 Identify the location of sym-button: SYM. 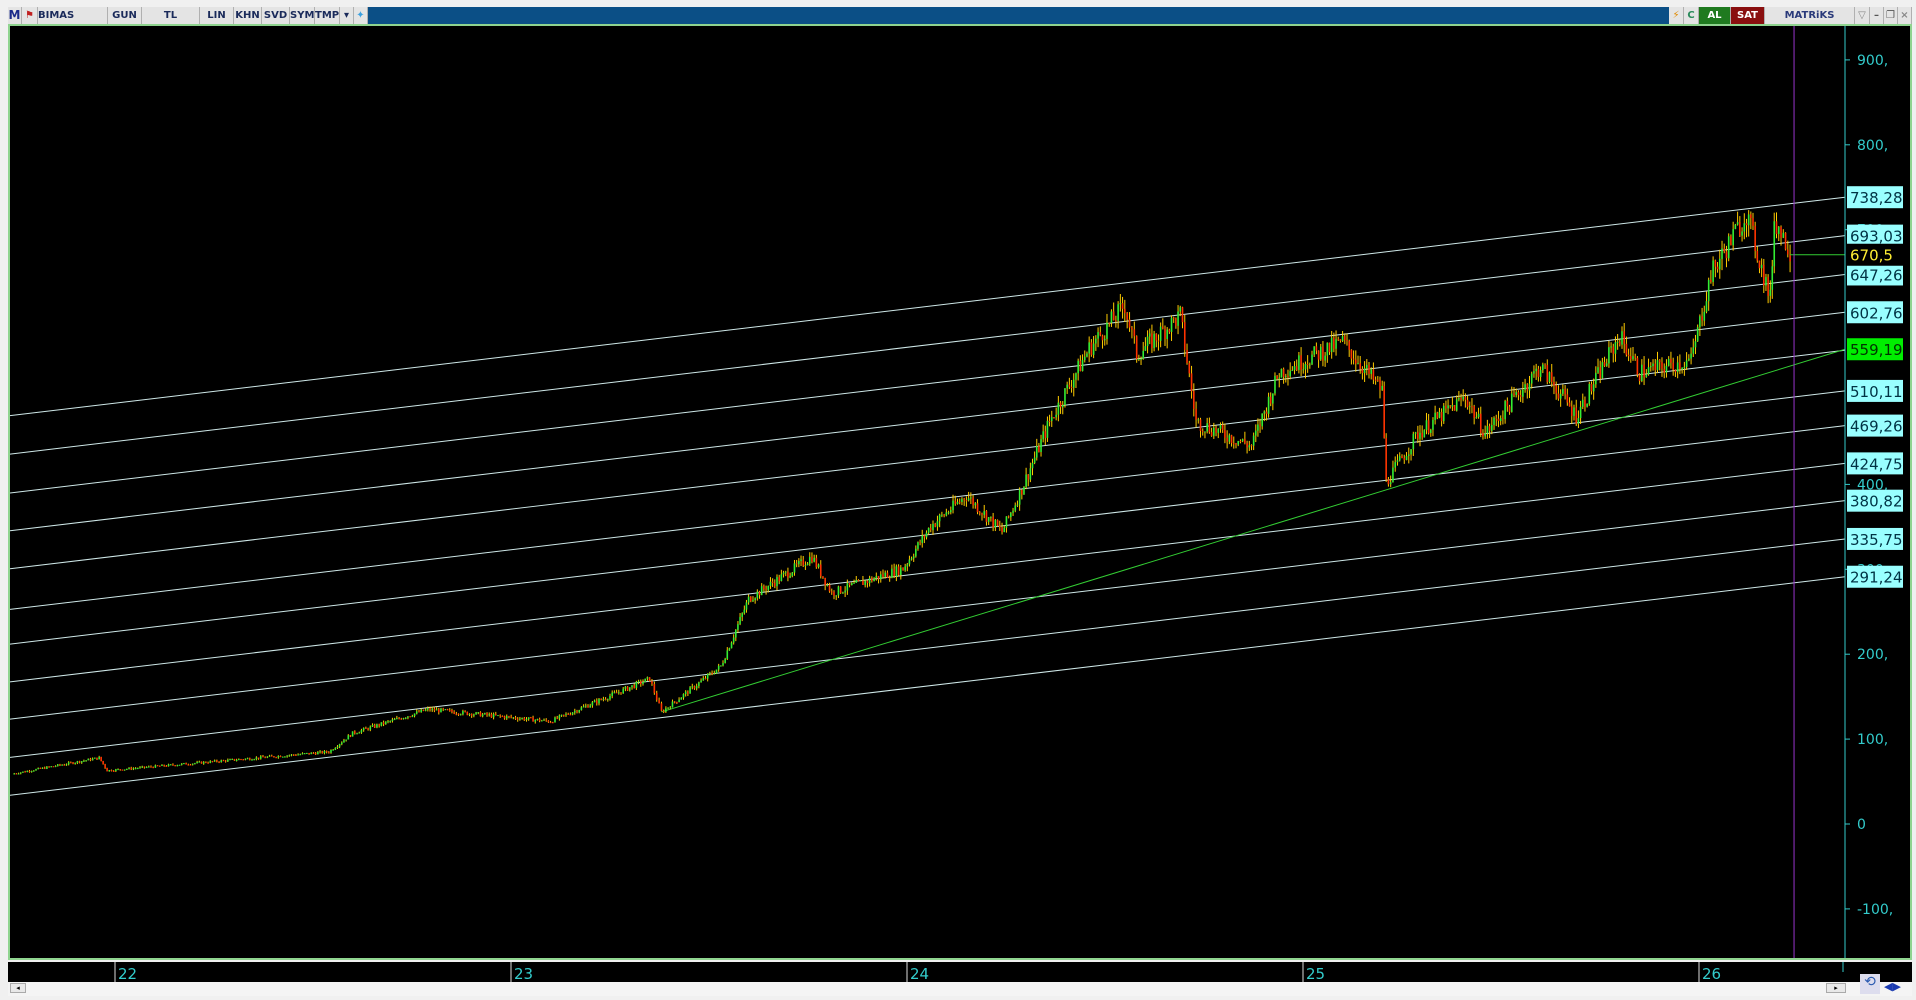
(302, 15).